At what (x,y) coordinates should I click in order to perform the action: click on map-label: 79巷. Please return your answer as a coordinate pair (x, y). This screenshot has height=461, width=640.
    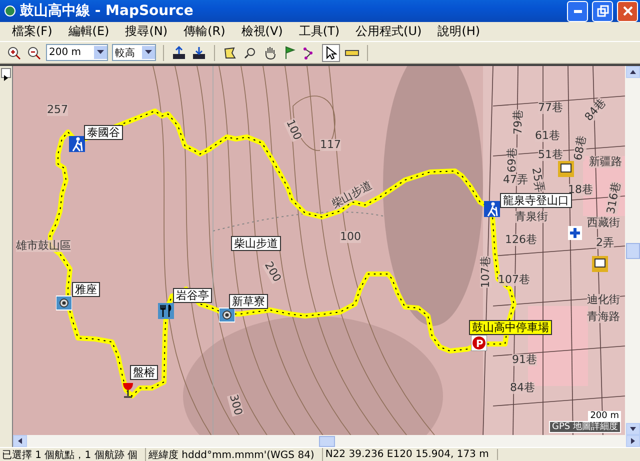
    Looking at the image, I should click on (518, 122).